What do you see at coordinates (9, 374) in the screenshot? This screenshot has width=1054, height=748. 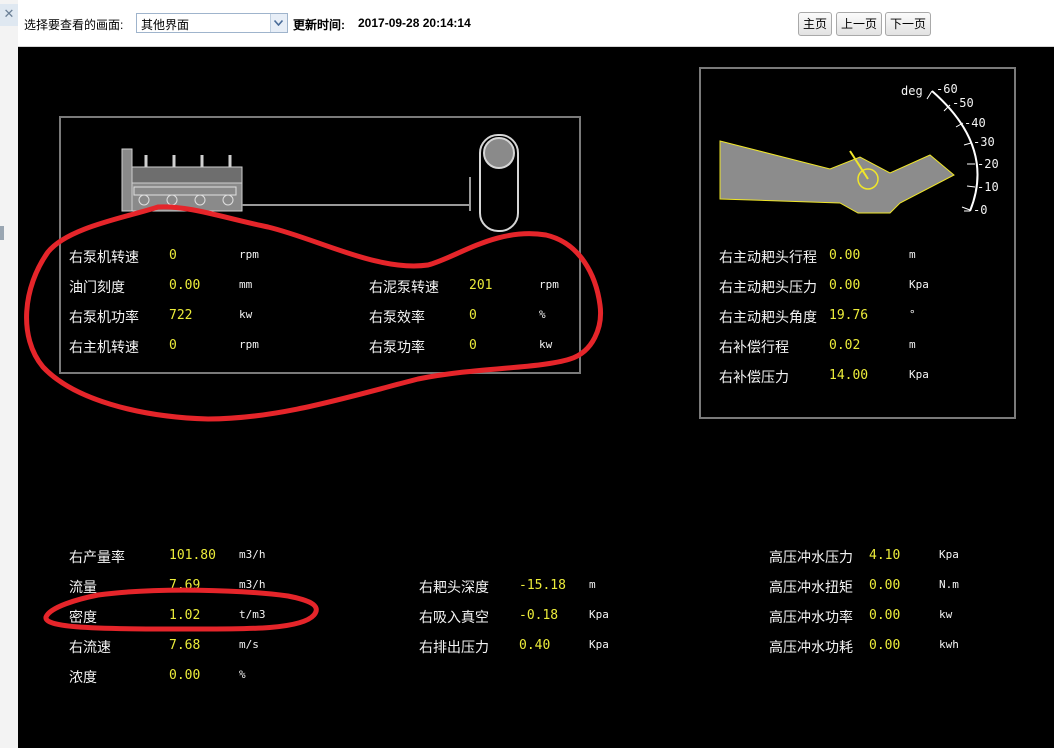 I see `left-pane-strip: ✕` at bounding box center [9, 374].